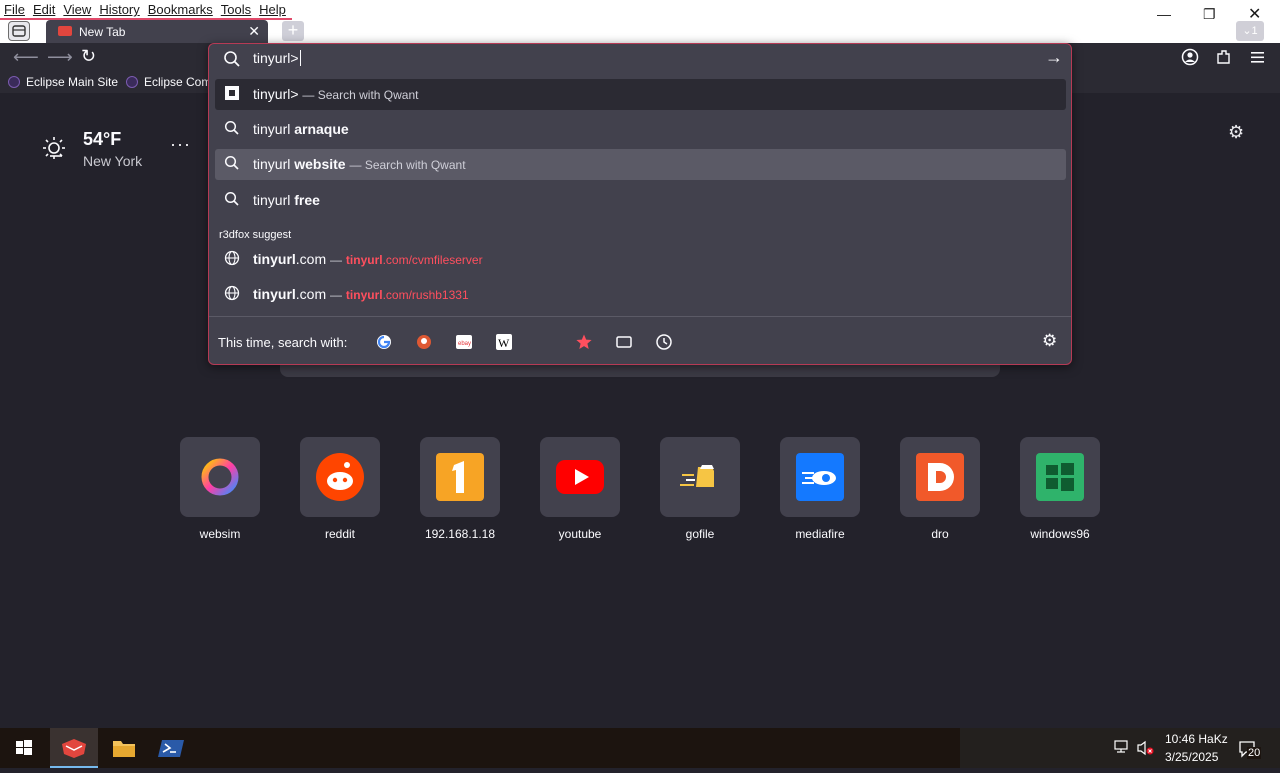 The image size is (1280, 773). What do you see at coordinates (384, 342) in the screenshot?
I see `google-icon` at bounding box center [384, 342].